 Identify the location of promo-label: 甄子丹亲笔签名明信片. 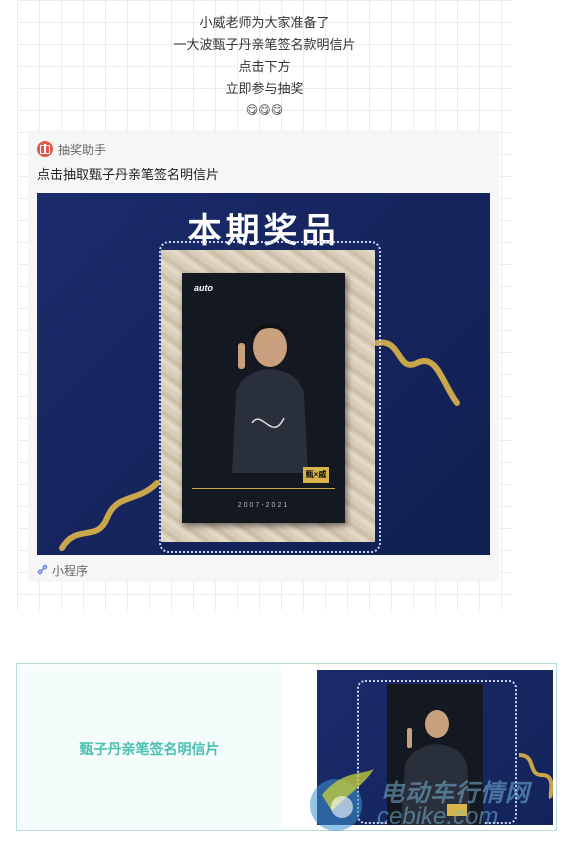
(149, 749).